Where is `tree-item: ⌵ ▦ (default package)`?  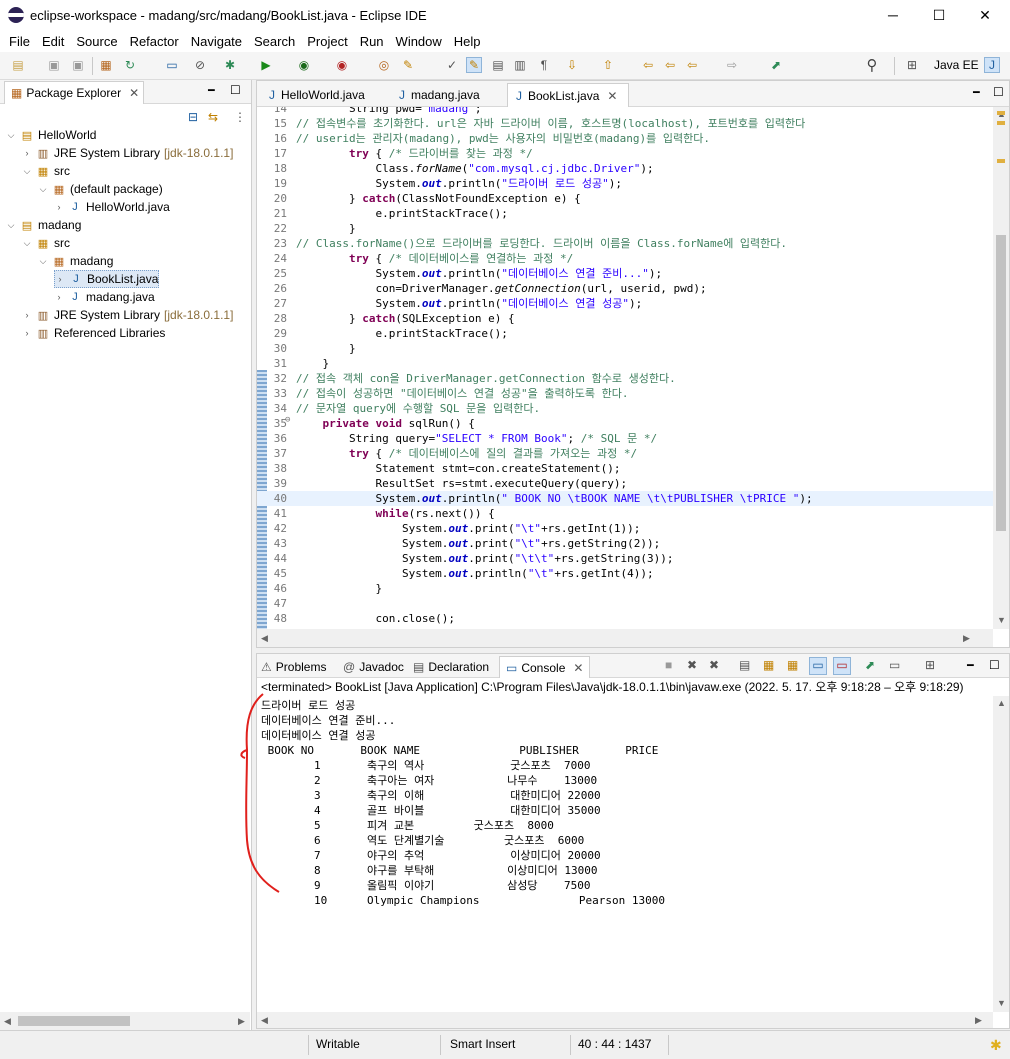 tree-item: ⌵ ▦ (default package) is located at coordinates (100, 189).